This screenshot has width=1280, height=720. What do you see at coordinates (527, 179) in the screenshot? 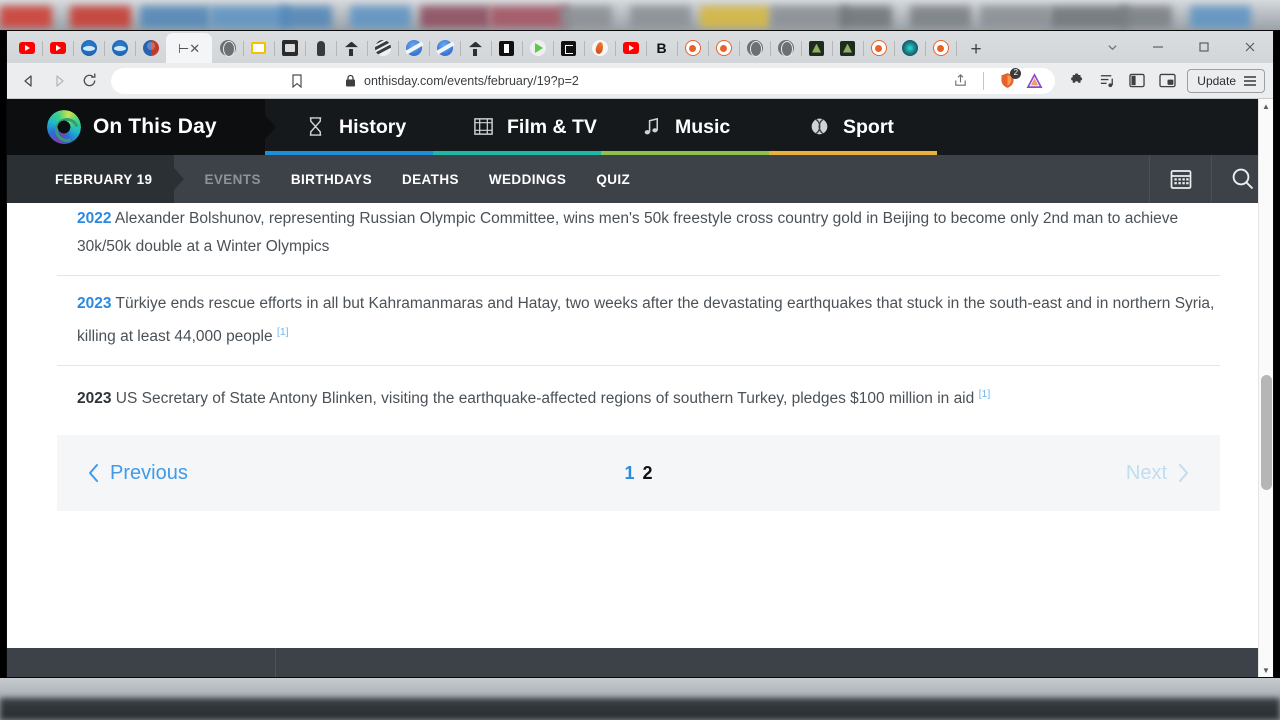
I see `subnav-item-weddings: WEDDINGS` at bounding box center [527, 179].